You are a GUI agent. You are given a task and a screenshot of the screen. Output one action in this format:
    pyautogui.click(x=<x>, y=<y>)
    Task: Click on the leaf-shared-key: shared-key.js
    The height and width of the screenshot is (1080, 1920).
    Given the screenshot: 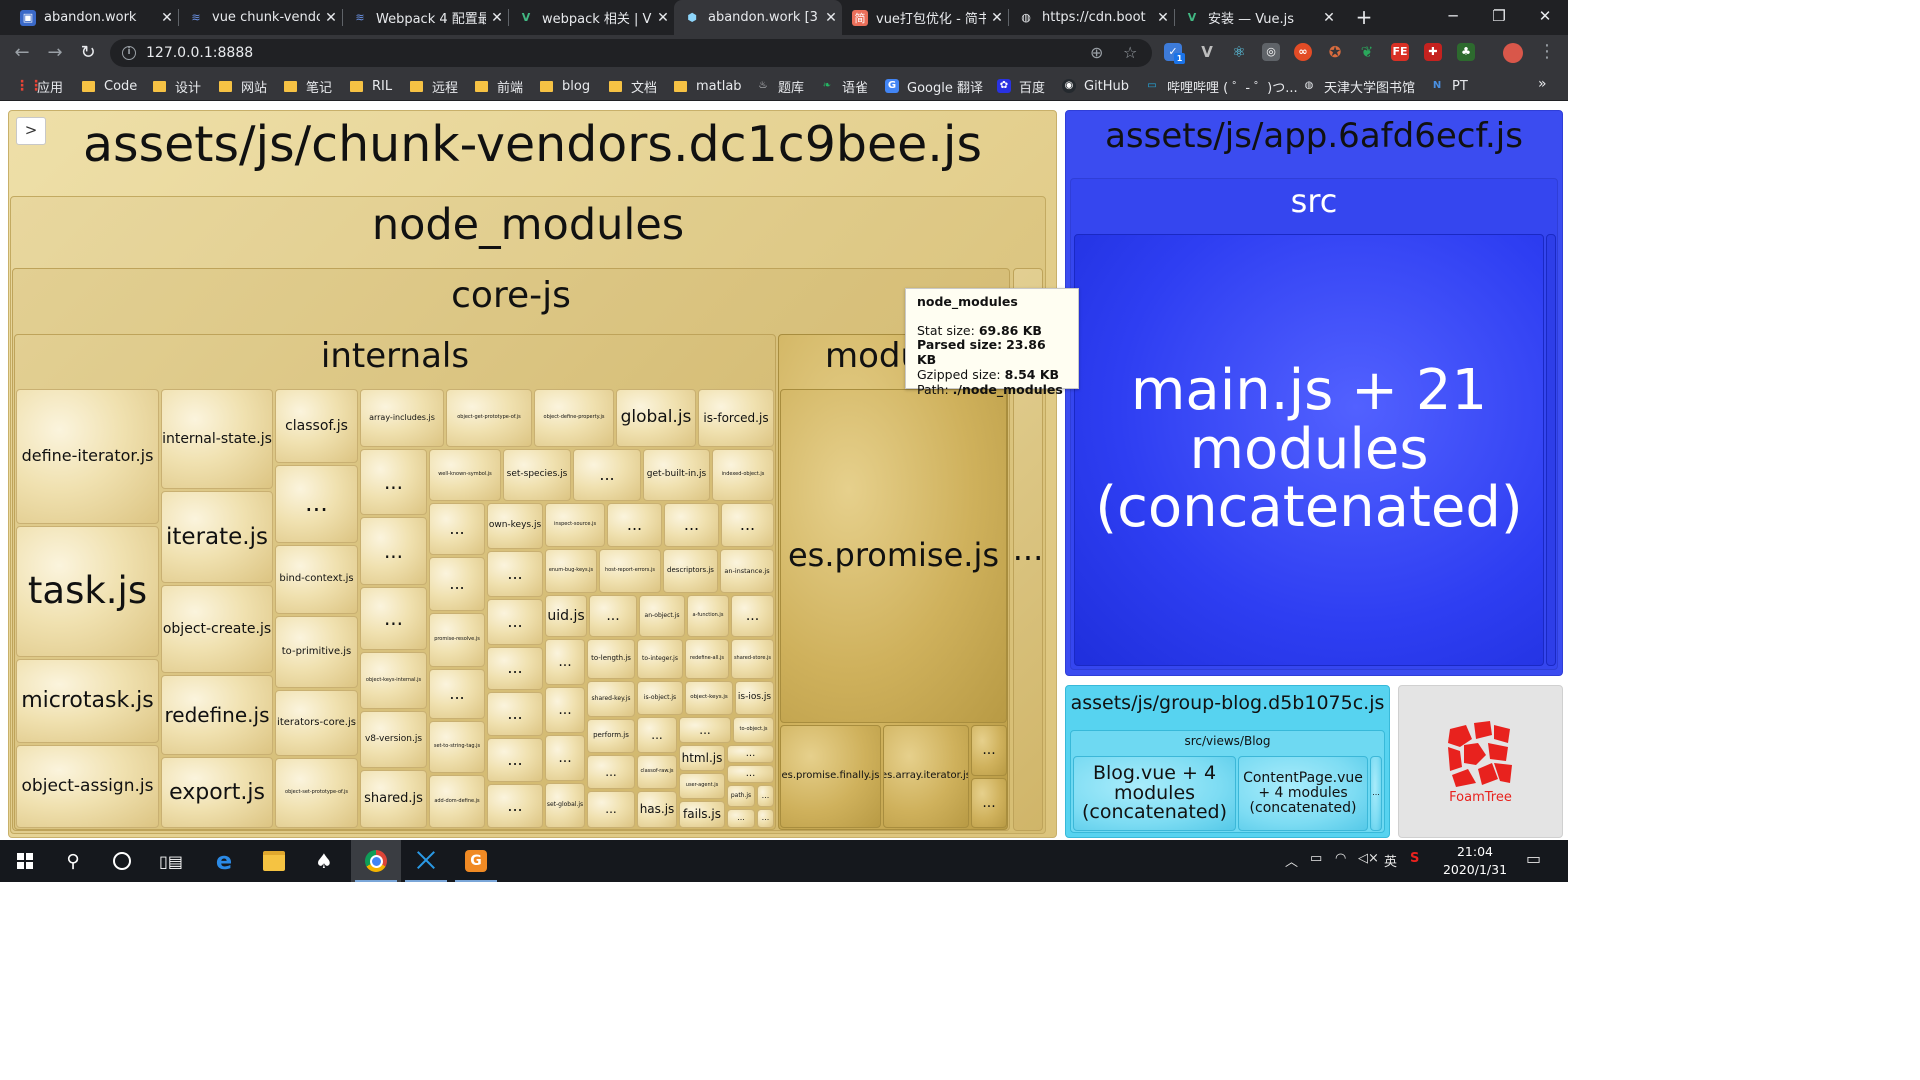 What is the action you would take?
    pyautogui.click(x=611, y=699)
    